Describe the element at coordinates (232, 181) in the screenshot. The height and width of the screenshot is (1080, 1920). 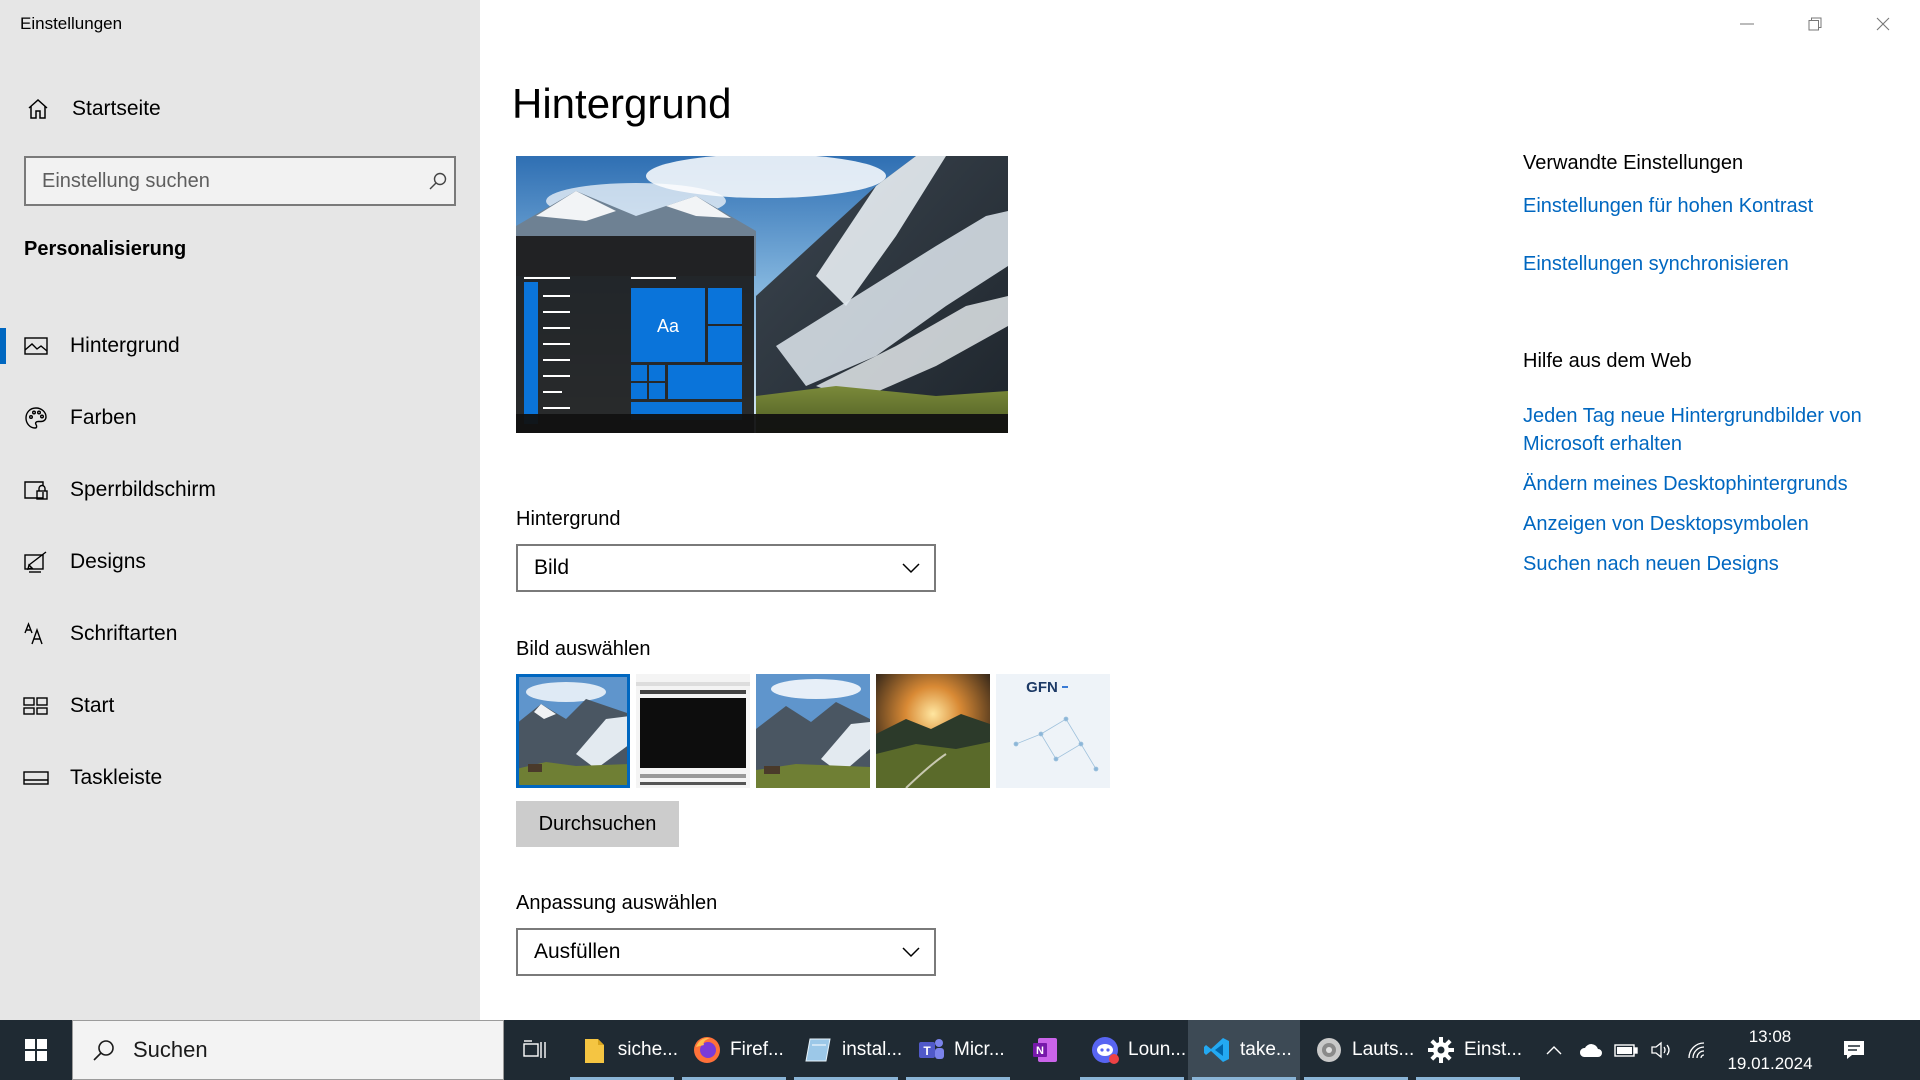
I see `settings-search-input` at that location.